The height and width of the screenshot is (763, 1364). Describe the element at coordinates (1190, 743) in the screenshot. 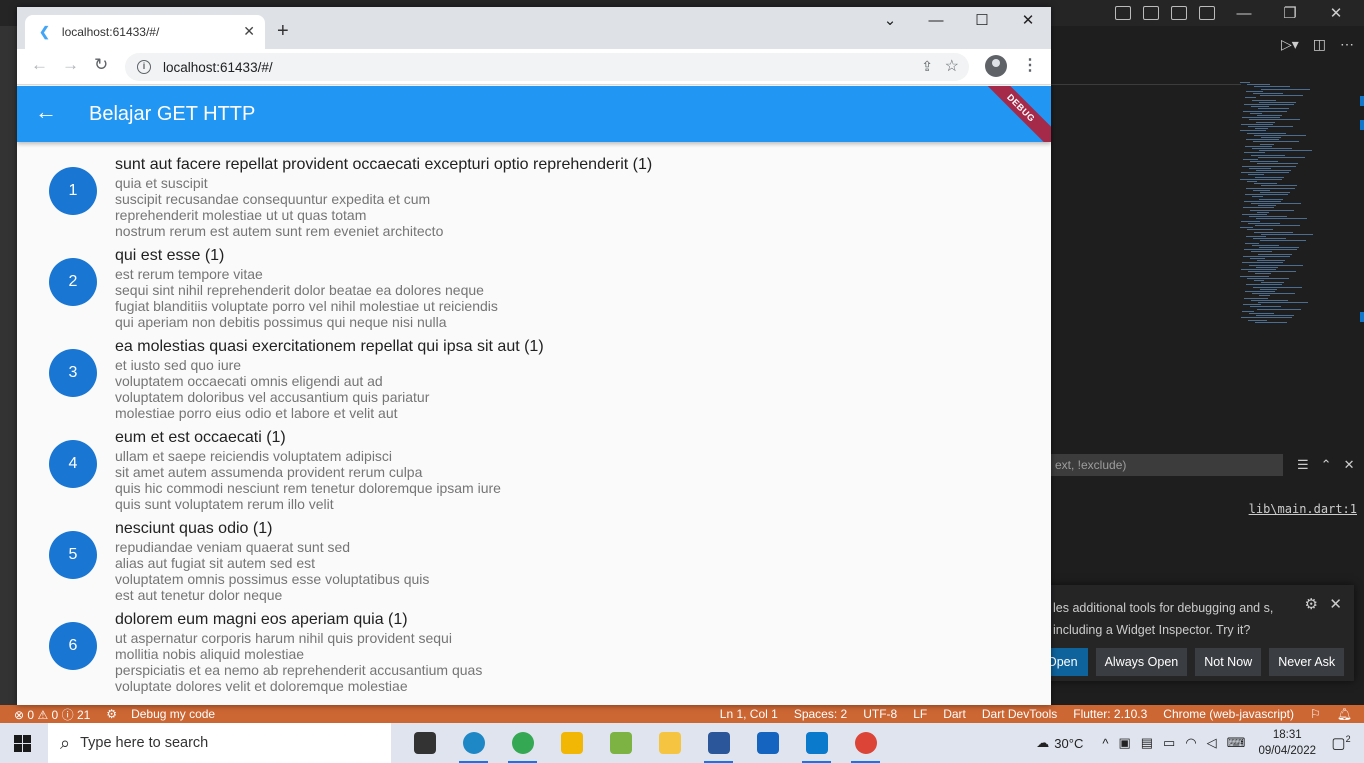

I see `wifi-icon: ◠` at that location.